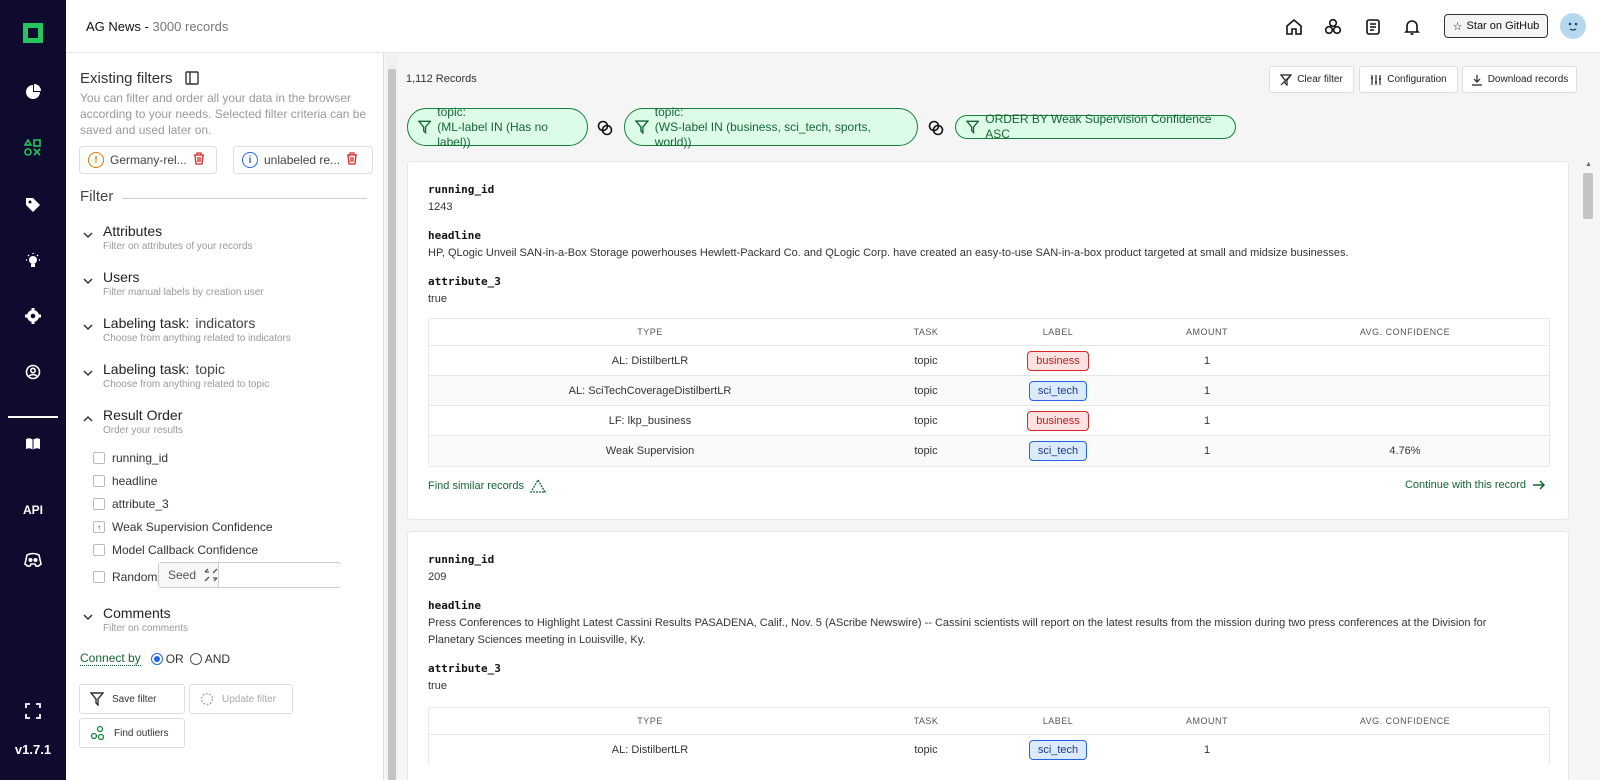 Image resolution: width=1600 pixels, height=780 pixels. Describe the element at coordinates (125, 577) in the screenshot. I see `order-option-random: Random` at that location.